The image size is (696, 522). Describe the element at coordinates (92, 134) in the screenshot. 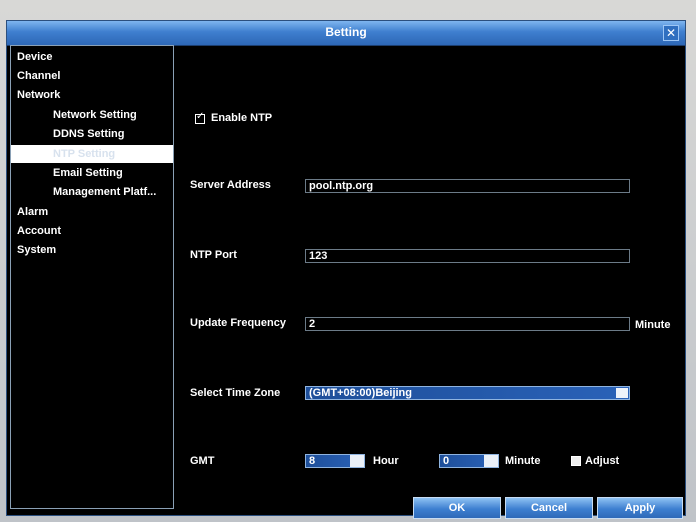

I see `sidebar-item-ddns-setting: DDNS Setting` at that location.